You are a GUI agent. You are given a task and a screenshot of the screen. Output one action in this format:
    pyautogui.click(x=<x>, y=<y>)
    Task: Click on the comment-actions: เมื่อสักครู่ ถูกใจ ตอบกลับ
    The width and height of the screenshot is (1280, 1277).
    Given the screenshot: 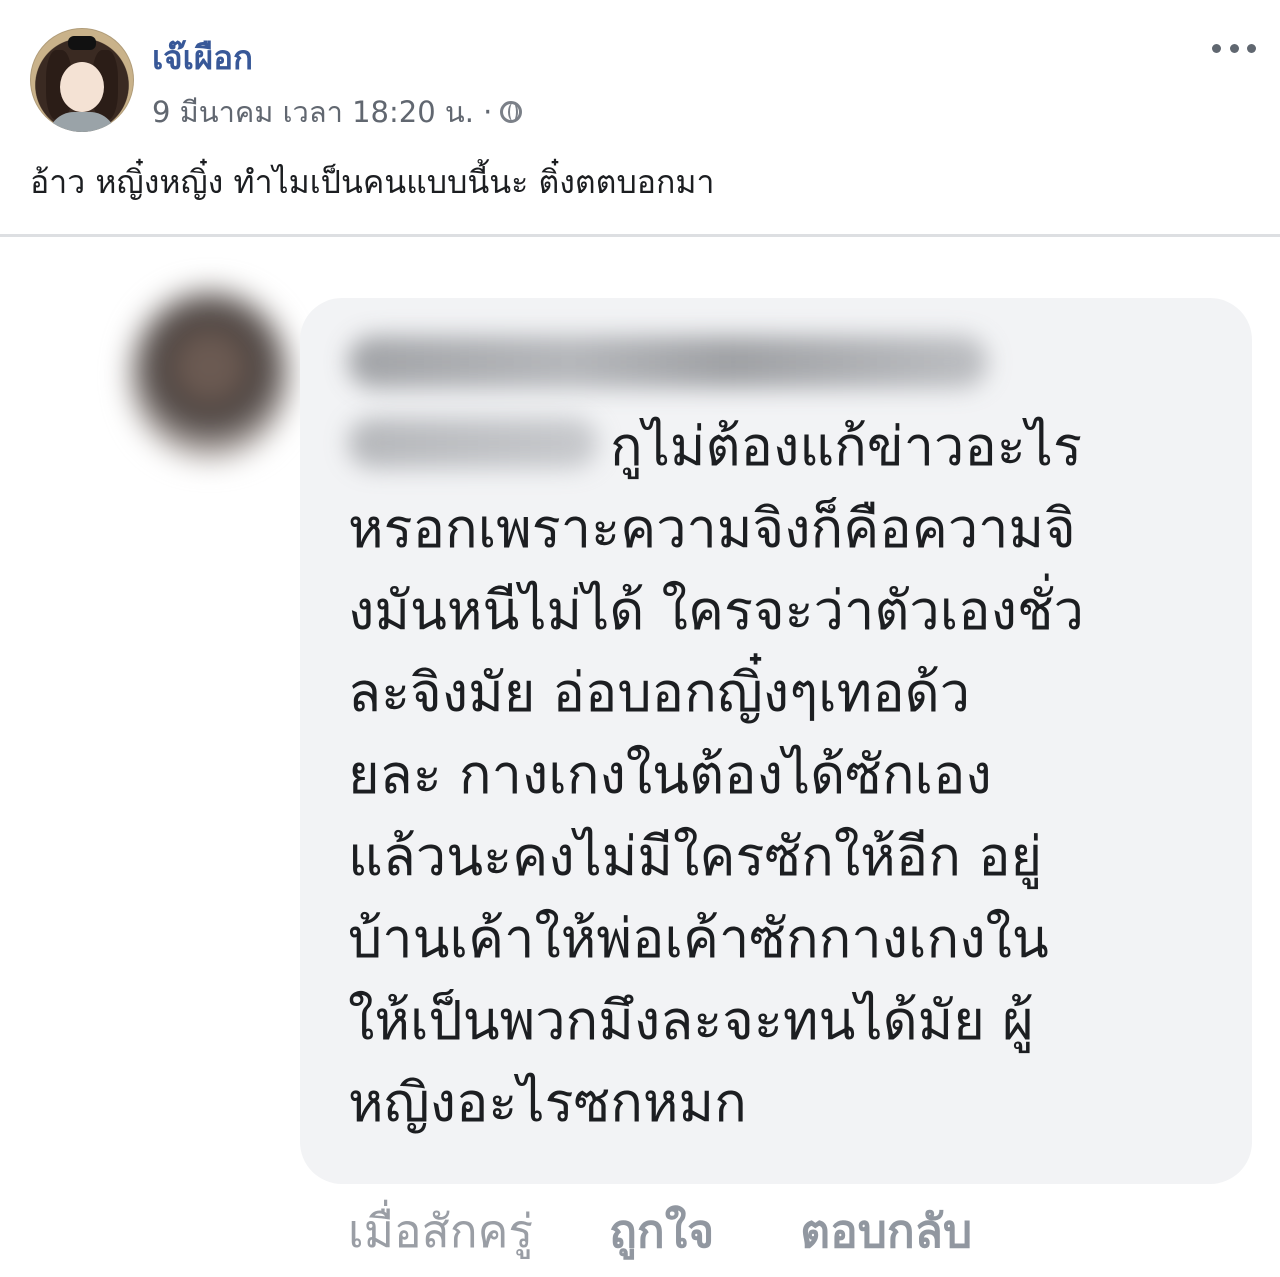 What is the action you would take?
    pyautogui.click(x=703, y=1231)
    